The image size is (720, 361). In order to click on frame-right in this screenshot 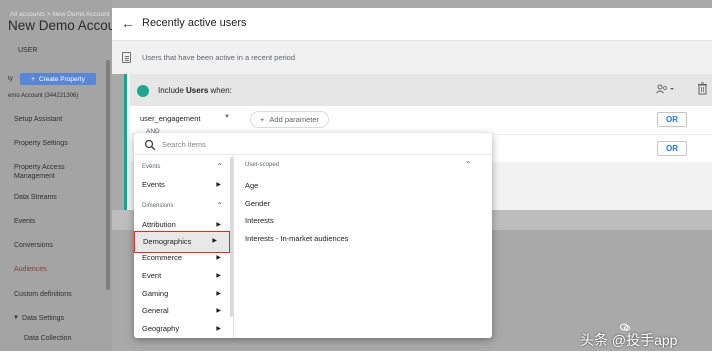, I will do `click(716, 180)`.